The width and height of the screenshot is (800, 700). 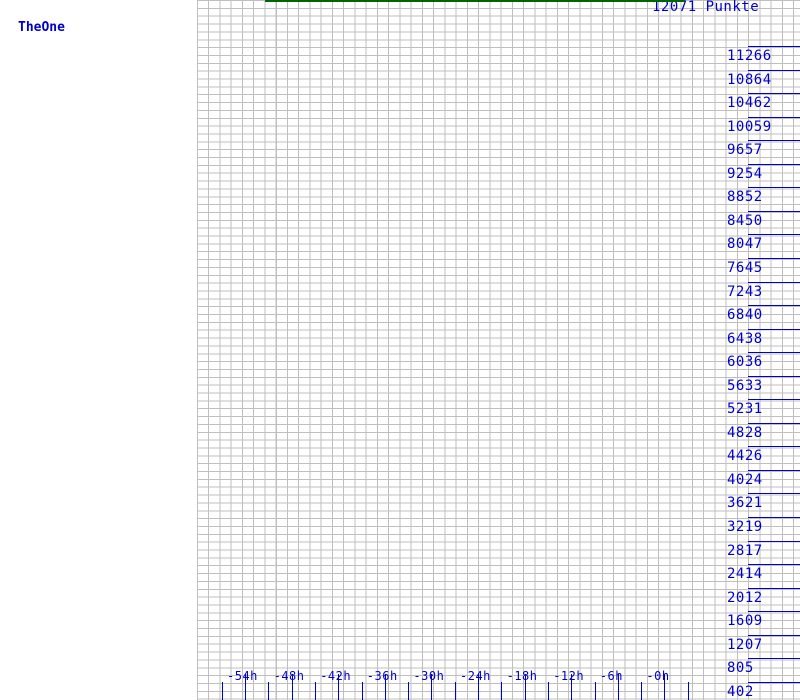 I want to click on x-axis-tick-label: -12h, so click(x=569, y=676).